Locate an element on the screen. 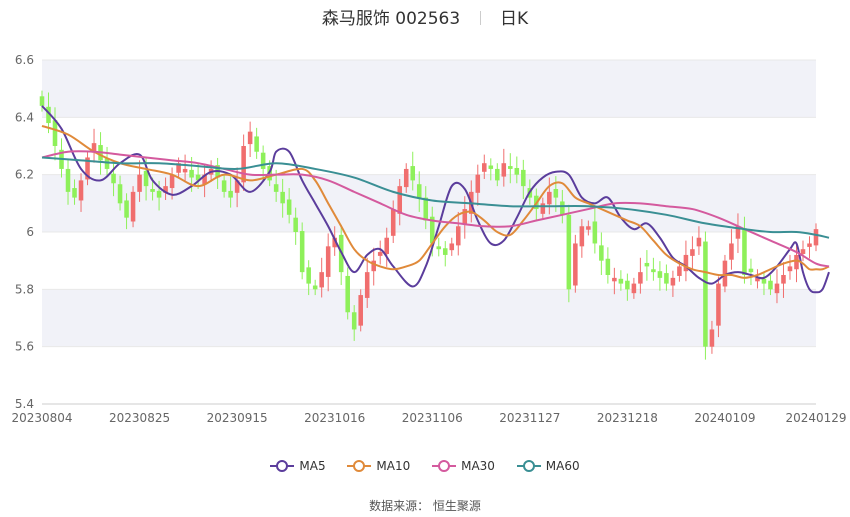 Image resolution: width=850 pixels, height=517 pixels. y-tick-label: 5.4 is located at coordinates (24, 404).